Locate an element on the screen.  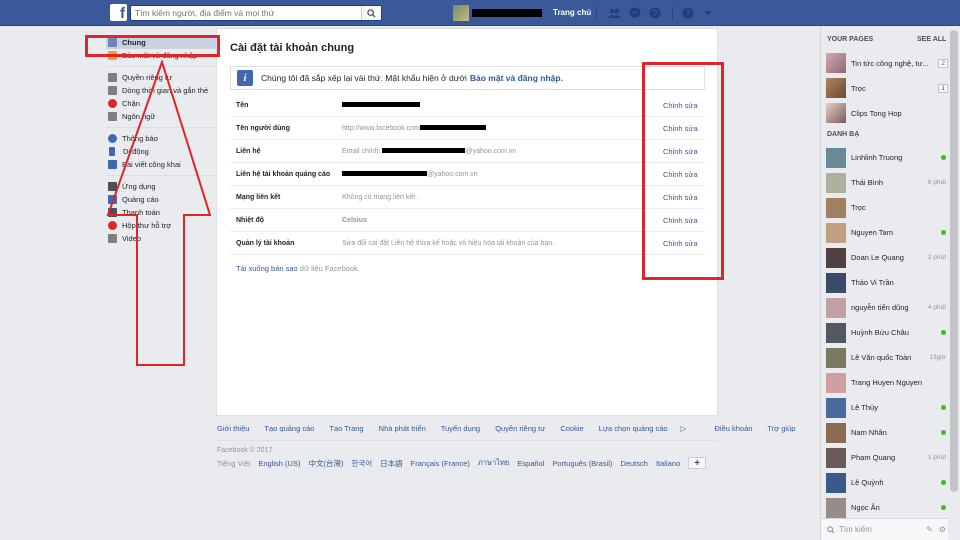
contact-name: nguyễn tiến dũng is located at coordinates (880, 307).